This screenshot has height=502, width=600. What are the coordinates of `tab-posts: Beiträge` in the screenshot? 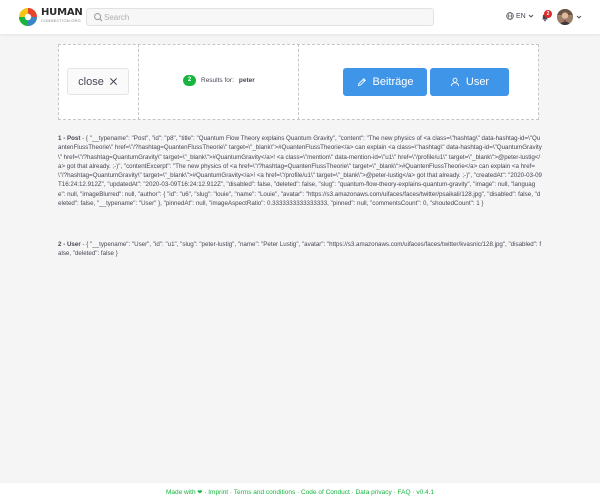 It's located at (385, 82).